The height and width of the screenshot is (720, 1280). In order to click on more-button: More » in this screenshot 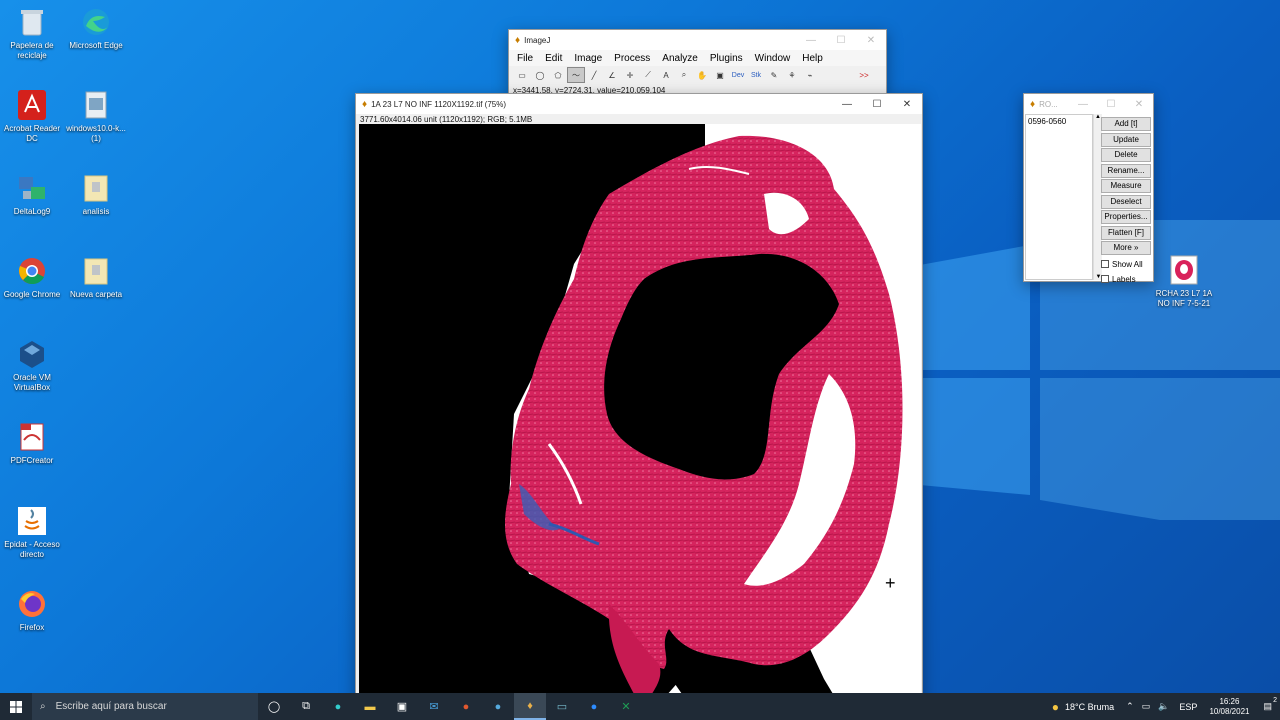, I will do `click(1126, 248)`.